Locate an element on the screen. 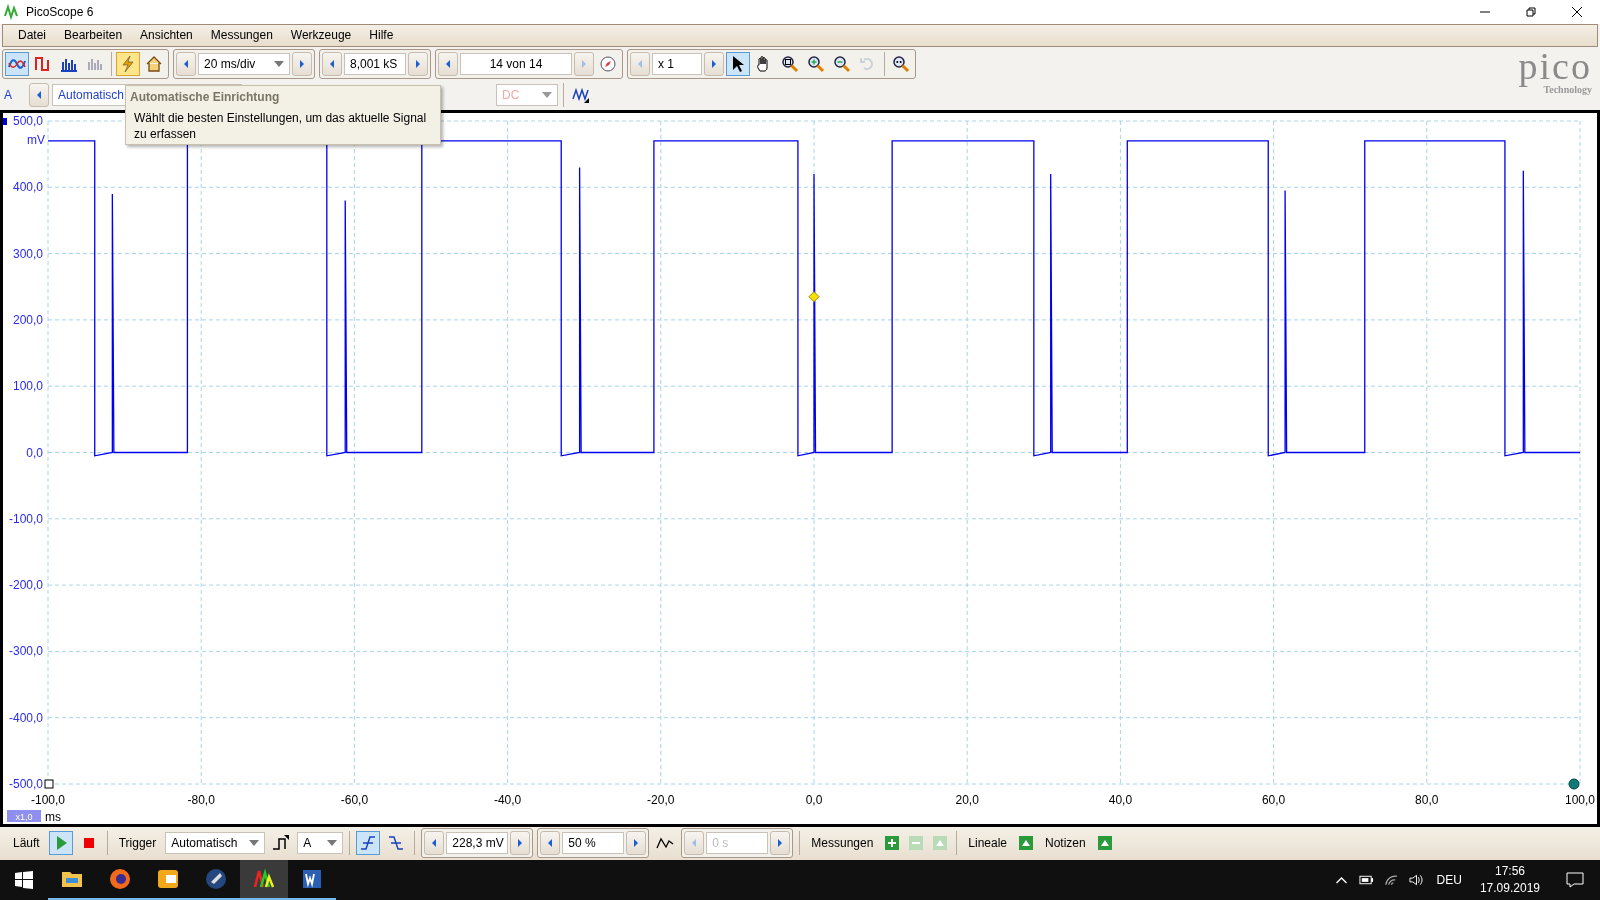  x-axis-label: -20,0 is located at coordinates (661, 799).